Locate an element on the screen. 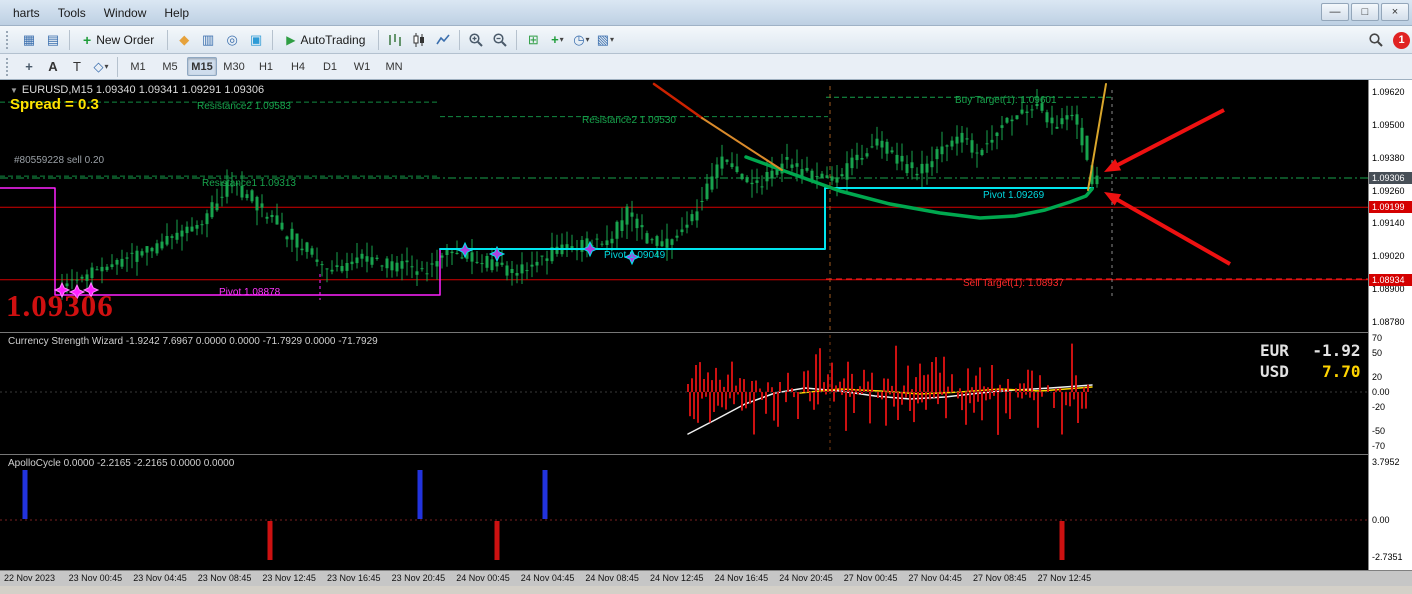  price-tag: 1.09306 is located at coordinates (1390, 177).